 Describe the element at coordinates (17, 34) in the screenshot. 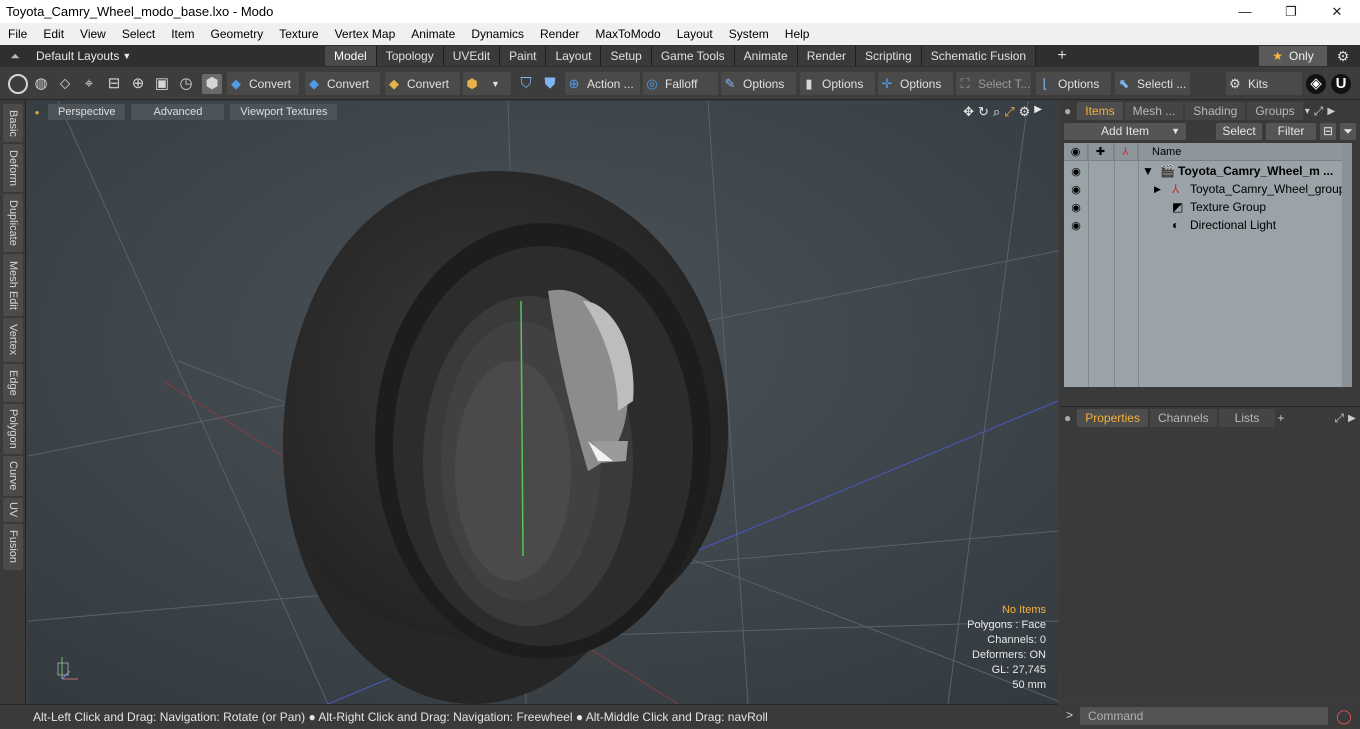

I see `menu-file: File` at that location.